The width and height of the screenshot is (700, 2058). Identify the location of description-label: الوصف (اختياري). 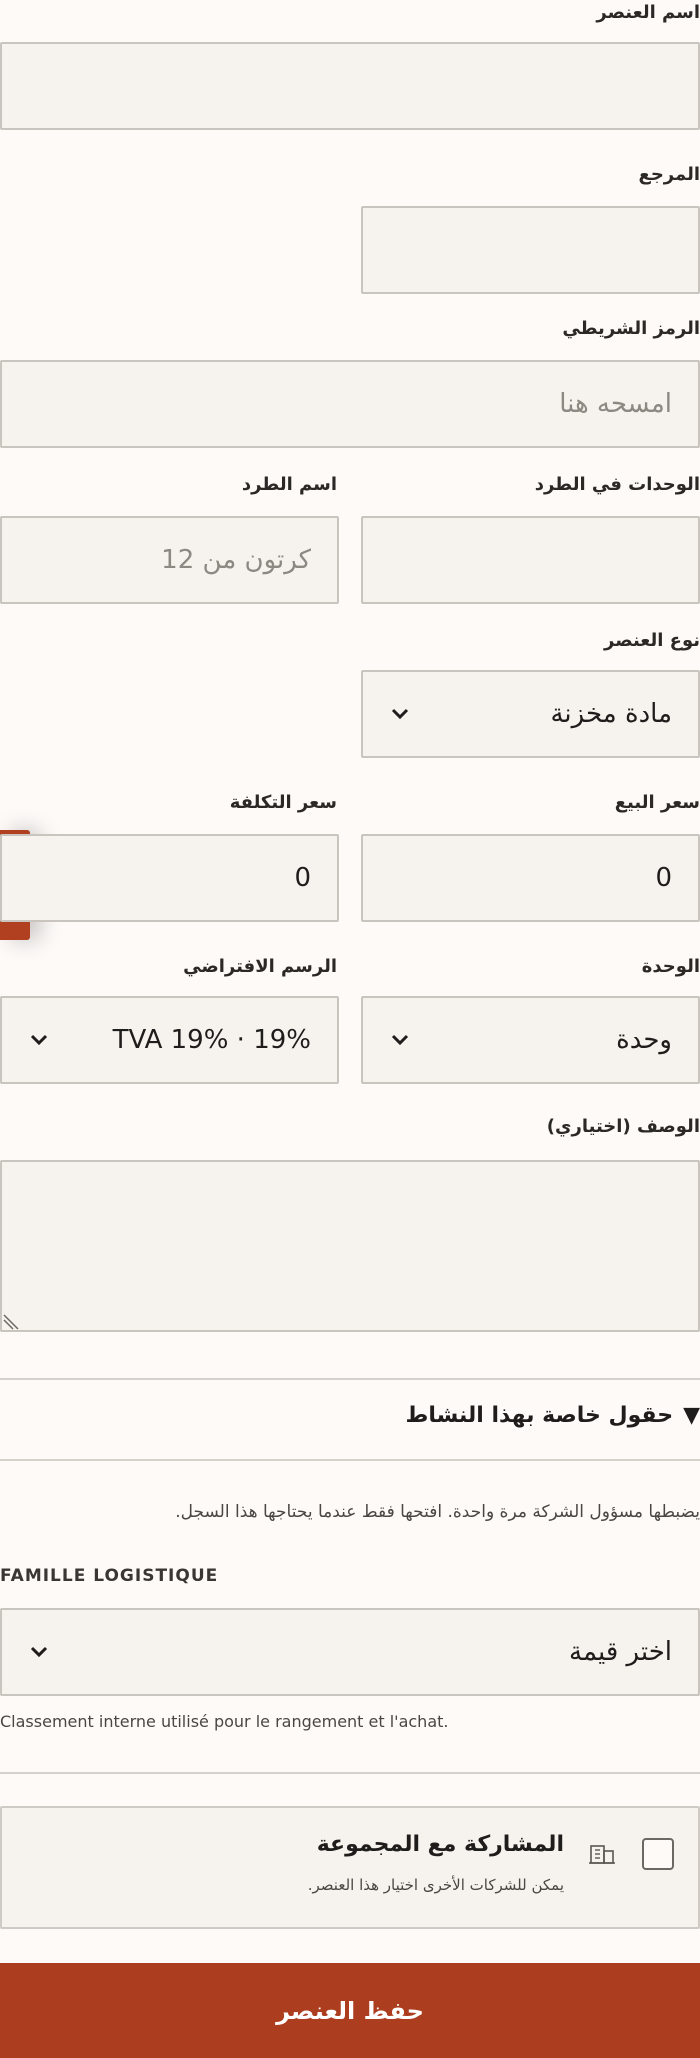
(623, 1126).